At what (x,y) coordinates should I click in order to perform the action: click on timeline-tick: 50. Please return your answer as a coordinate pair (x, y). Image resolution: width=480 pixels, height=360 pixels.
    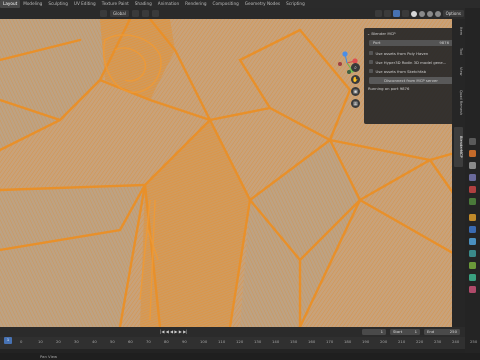
    Looking at the image, I should click on (112, 341).